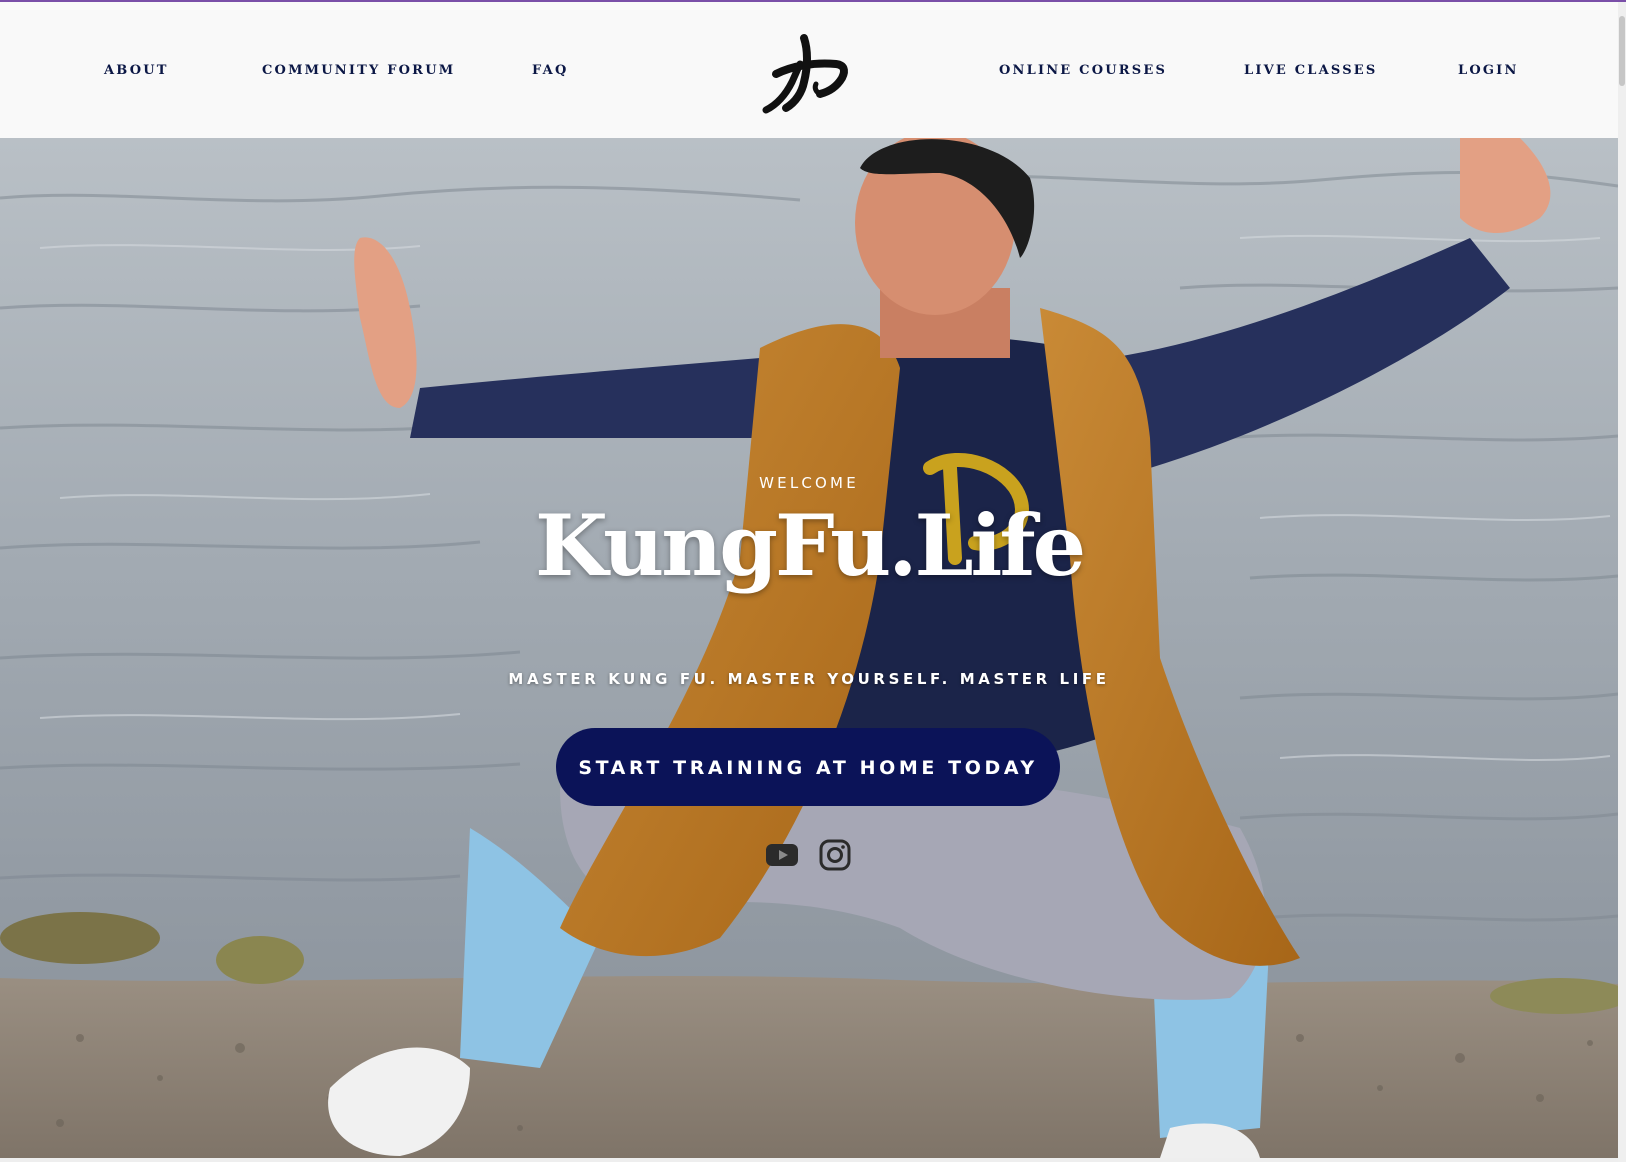 The width and height of the screenshot is (1626, 1162). Describe the element at coordinates (835, 855) in the screenshot. I see `instagram-icon` at that location.